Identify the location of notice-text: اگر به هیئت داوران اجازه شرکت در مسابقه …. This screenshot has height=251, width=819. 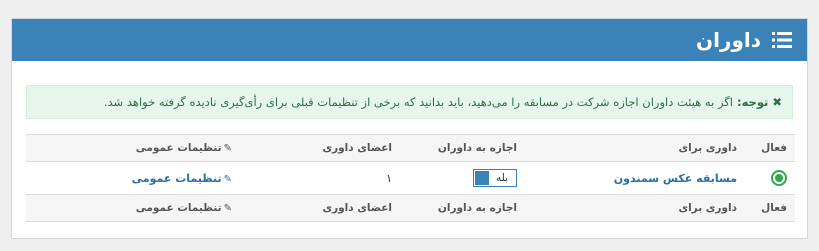
(418, 102).